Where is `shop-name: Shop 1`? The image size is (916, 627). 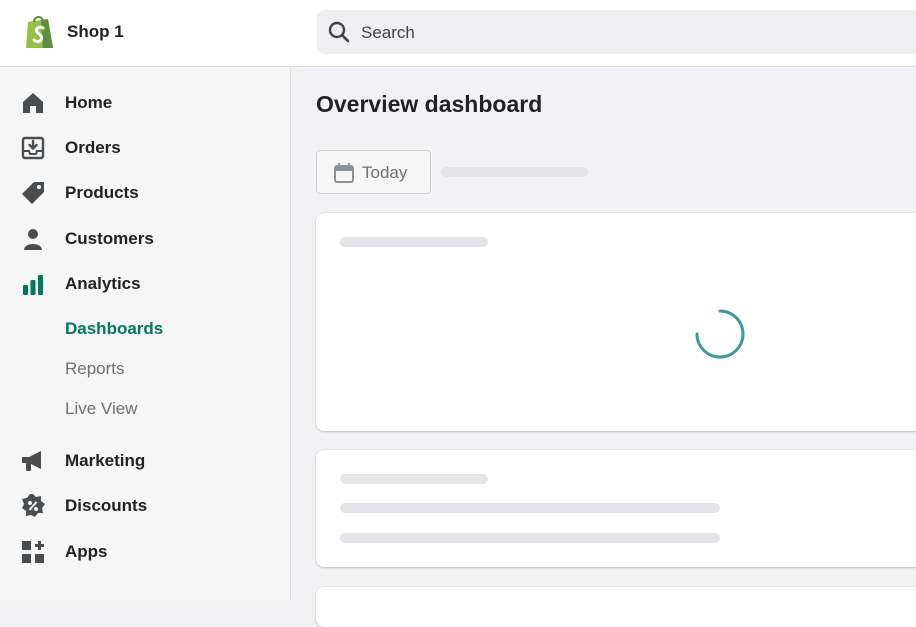 shop-name: Shop 1 is located at coordinates (95, 32).